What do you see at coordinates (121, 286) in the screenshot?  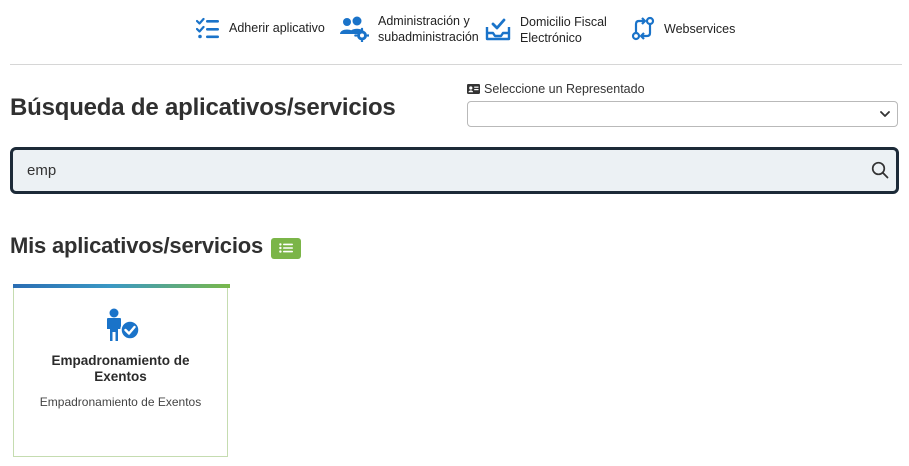 I see `card-accent-bar` at bounding box center [121, 286].